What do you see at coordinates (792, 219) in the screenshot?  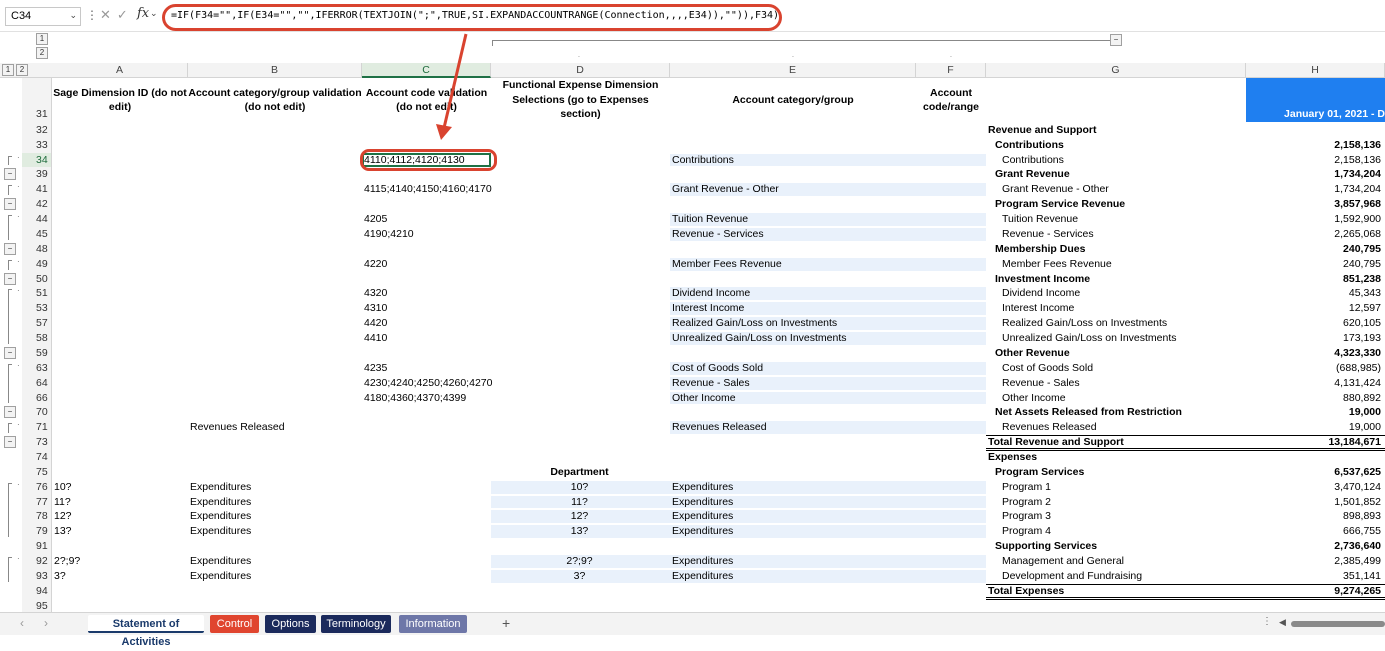 I see `cell-e: Tuition Revenue` at bounding box center [792, 219].